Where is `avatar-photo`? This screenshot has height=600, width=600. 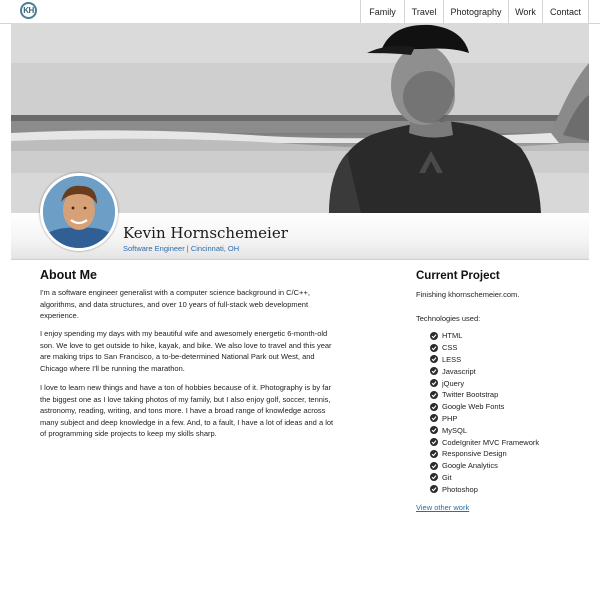 avatar-photo is located at coordinates (79, 212).